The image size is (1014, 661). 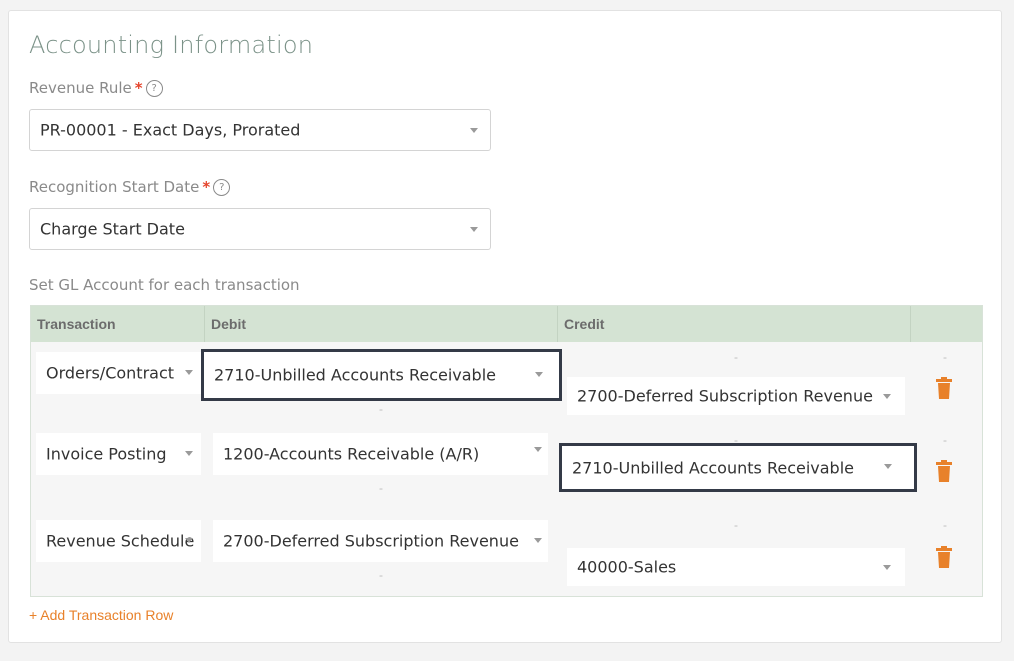 I want to click on column-header-credit: Credit, so click(x=734, y=324).